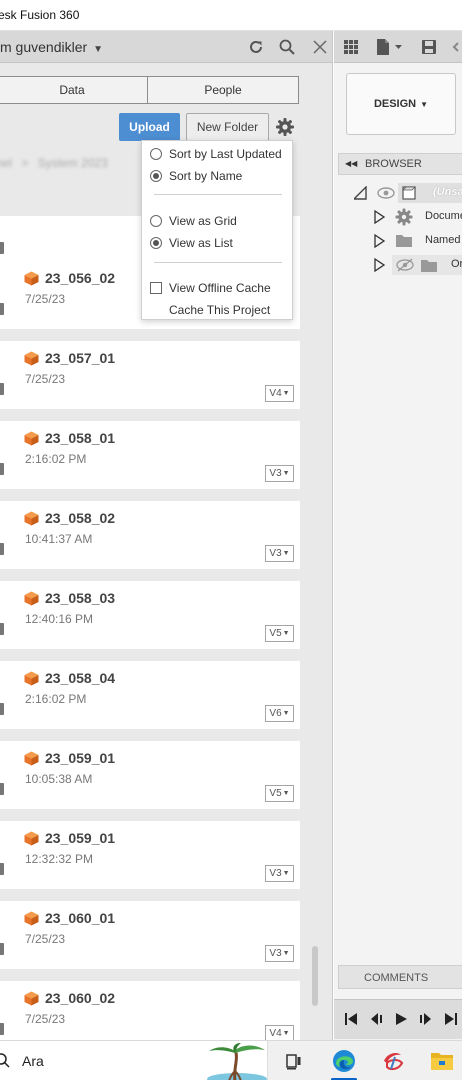 This screenshot has height=1080, width=462. I want to click on breadcrumb-current: System 2023, so click(73, 163).